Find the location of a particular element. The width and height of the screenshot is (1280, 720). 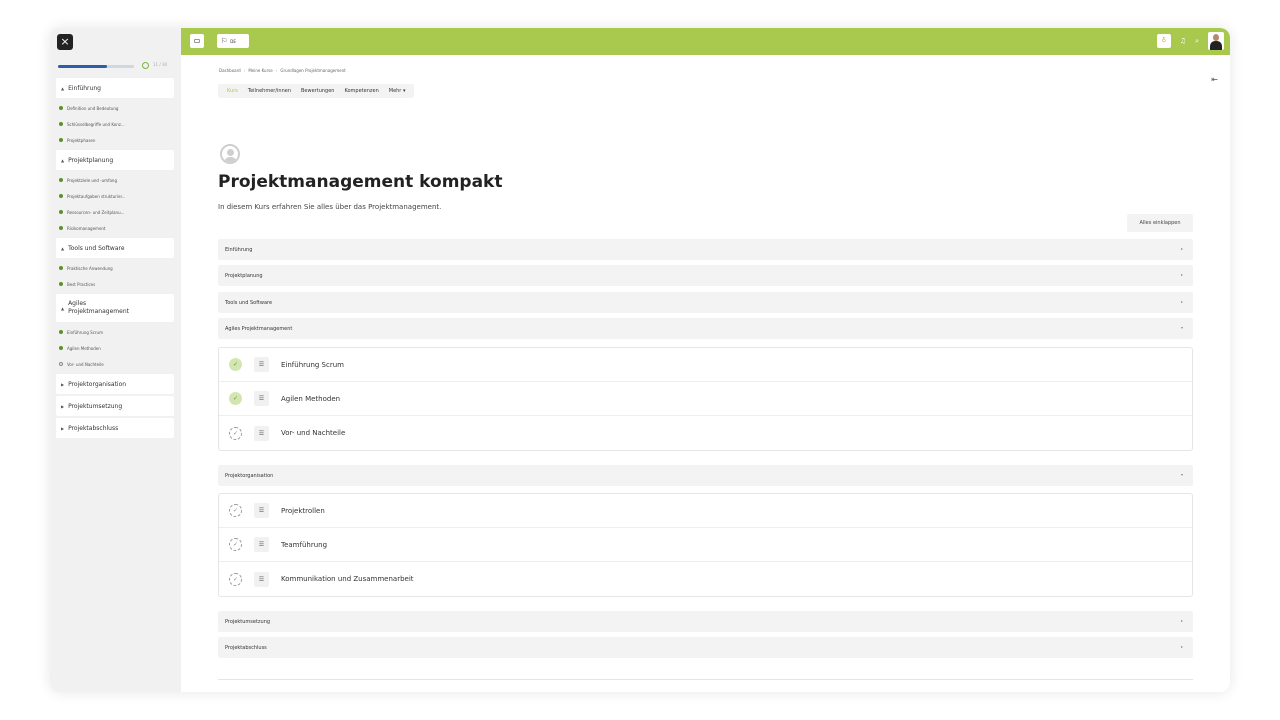

sidebar-section-7: ▶ Projektabschluss is located at coordinates (115, 428).